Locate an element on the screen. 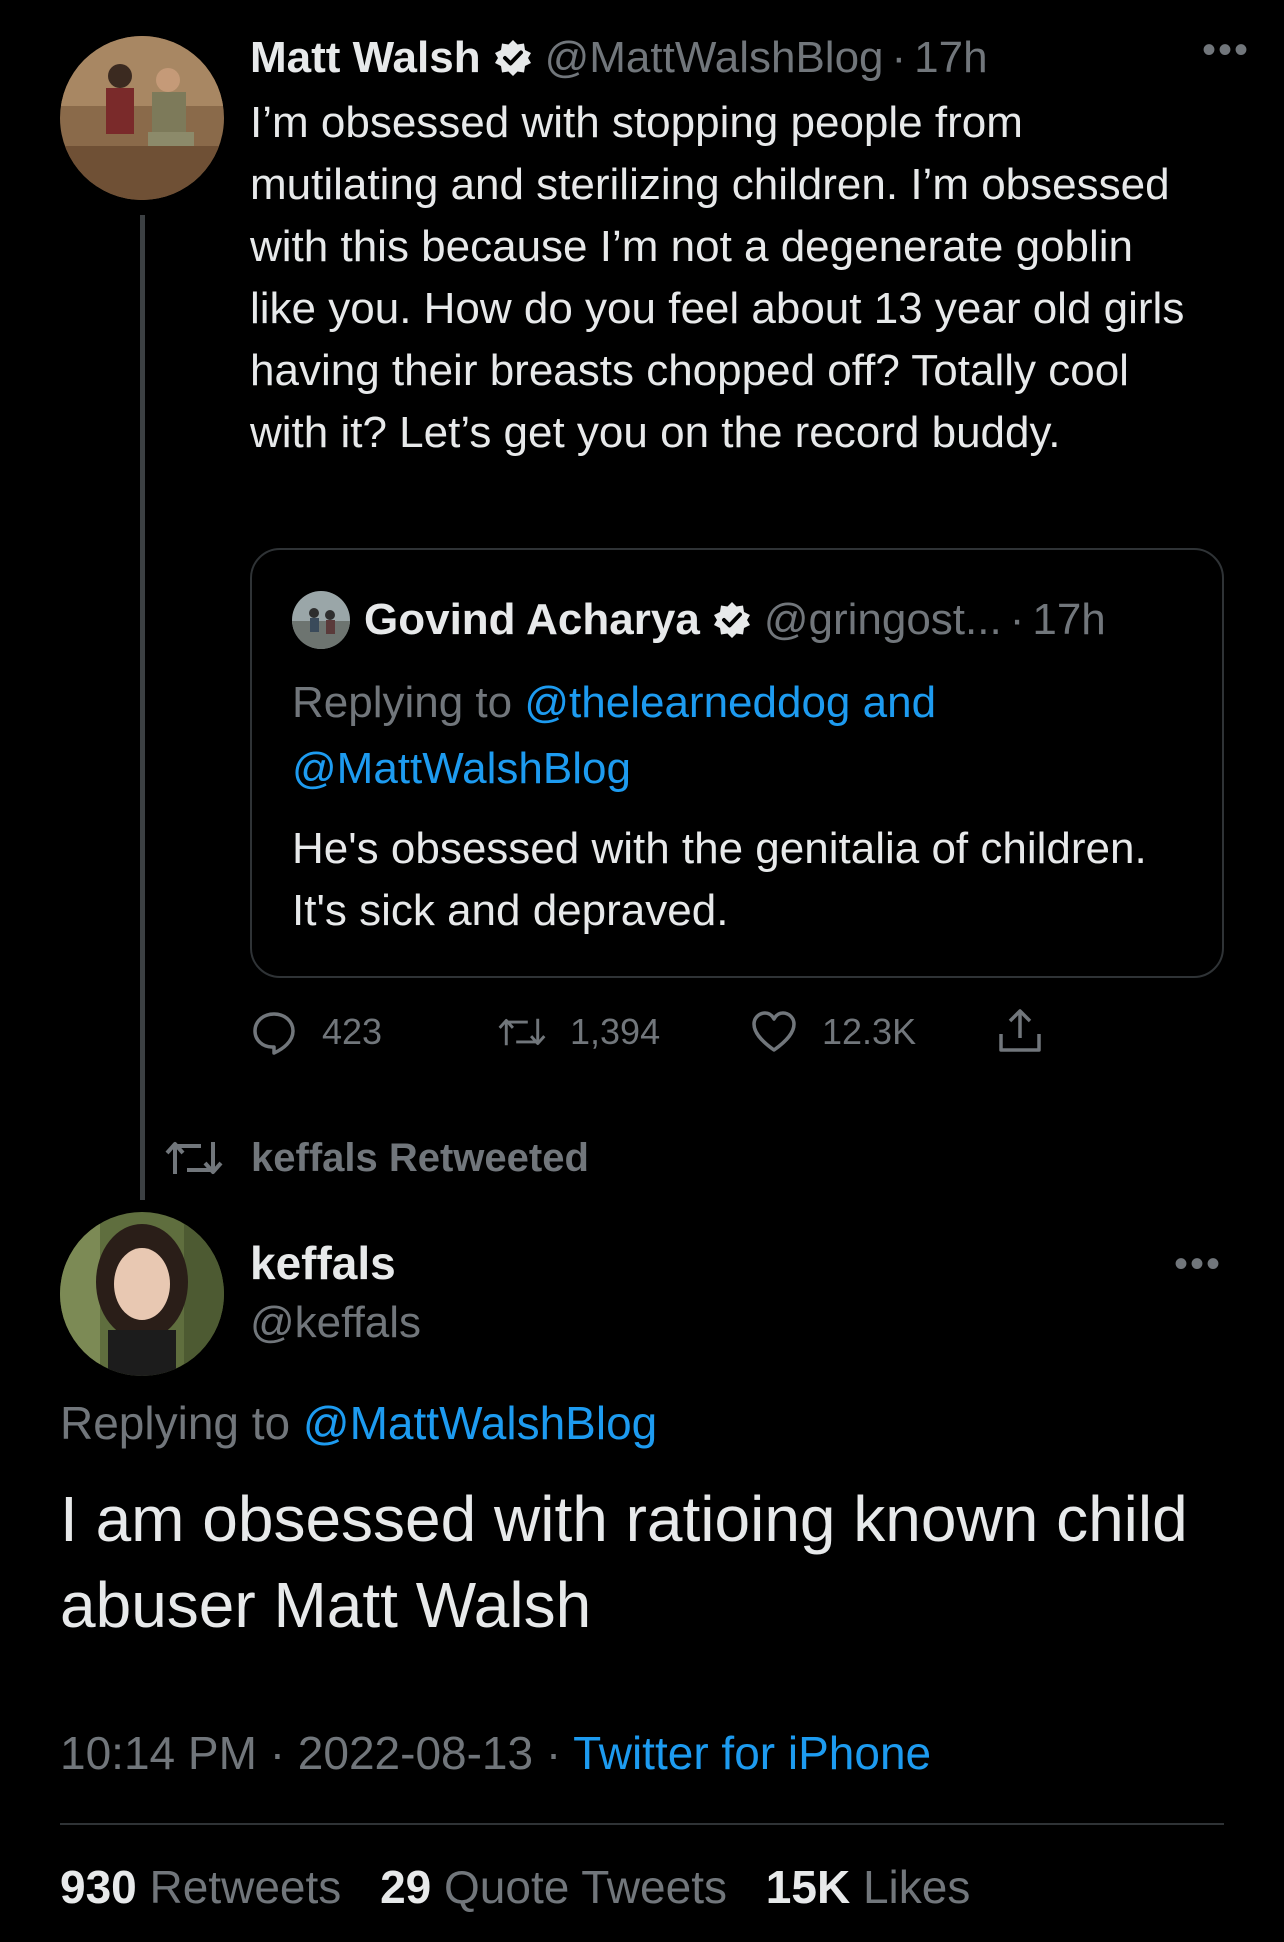 The height and width of the screenshot is (1942, 1284). likes-label: Likes is located at coordinates (916, 1887).